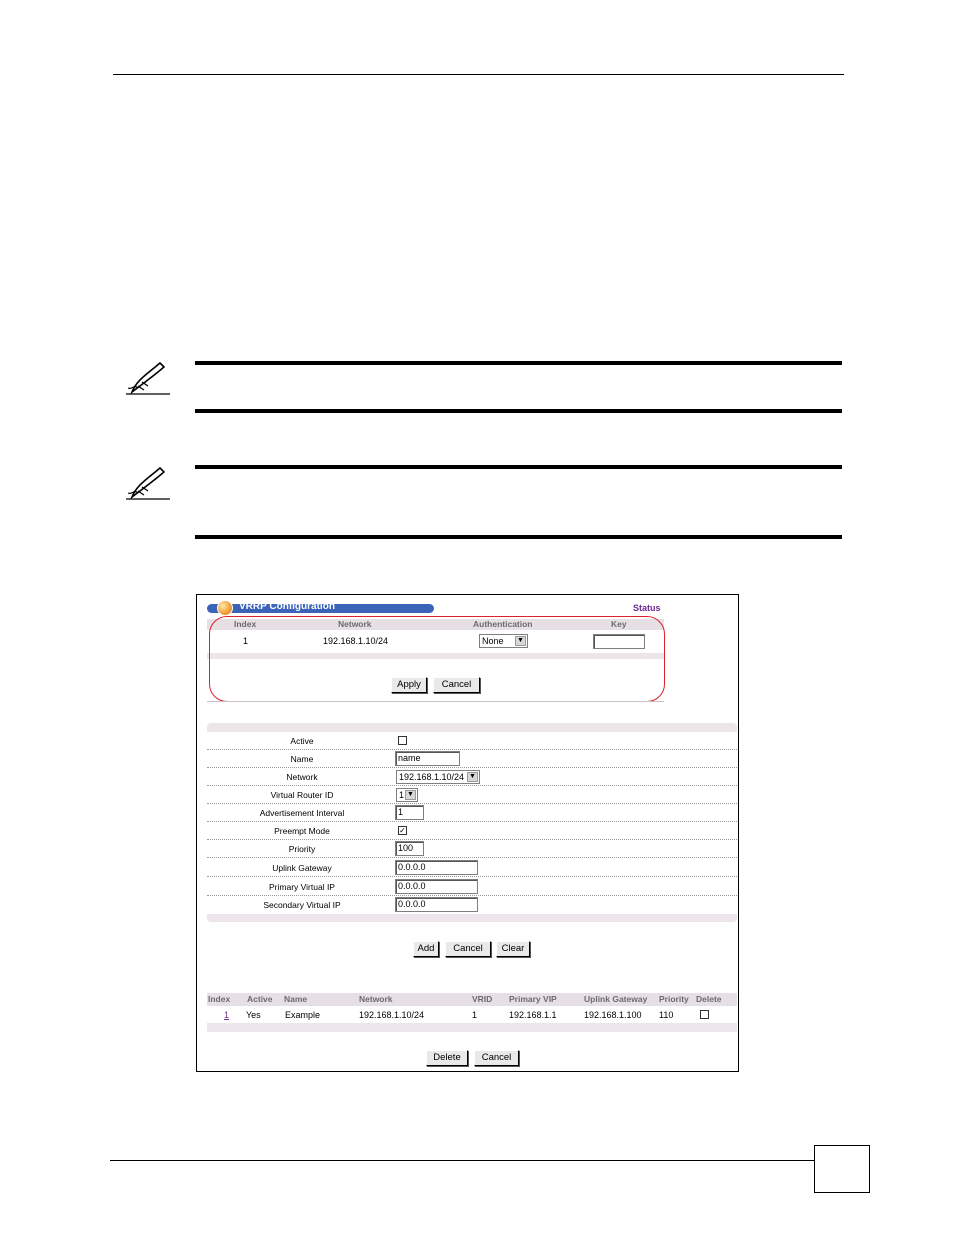 Image resolution: width=954 pixels, height=1235 pixels. Describe the element at coordinates (647, 608) in the screenshot. I see `status-link: Status` at that location.